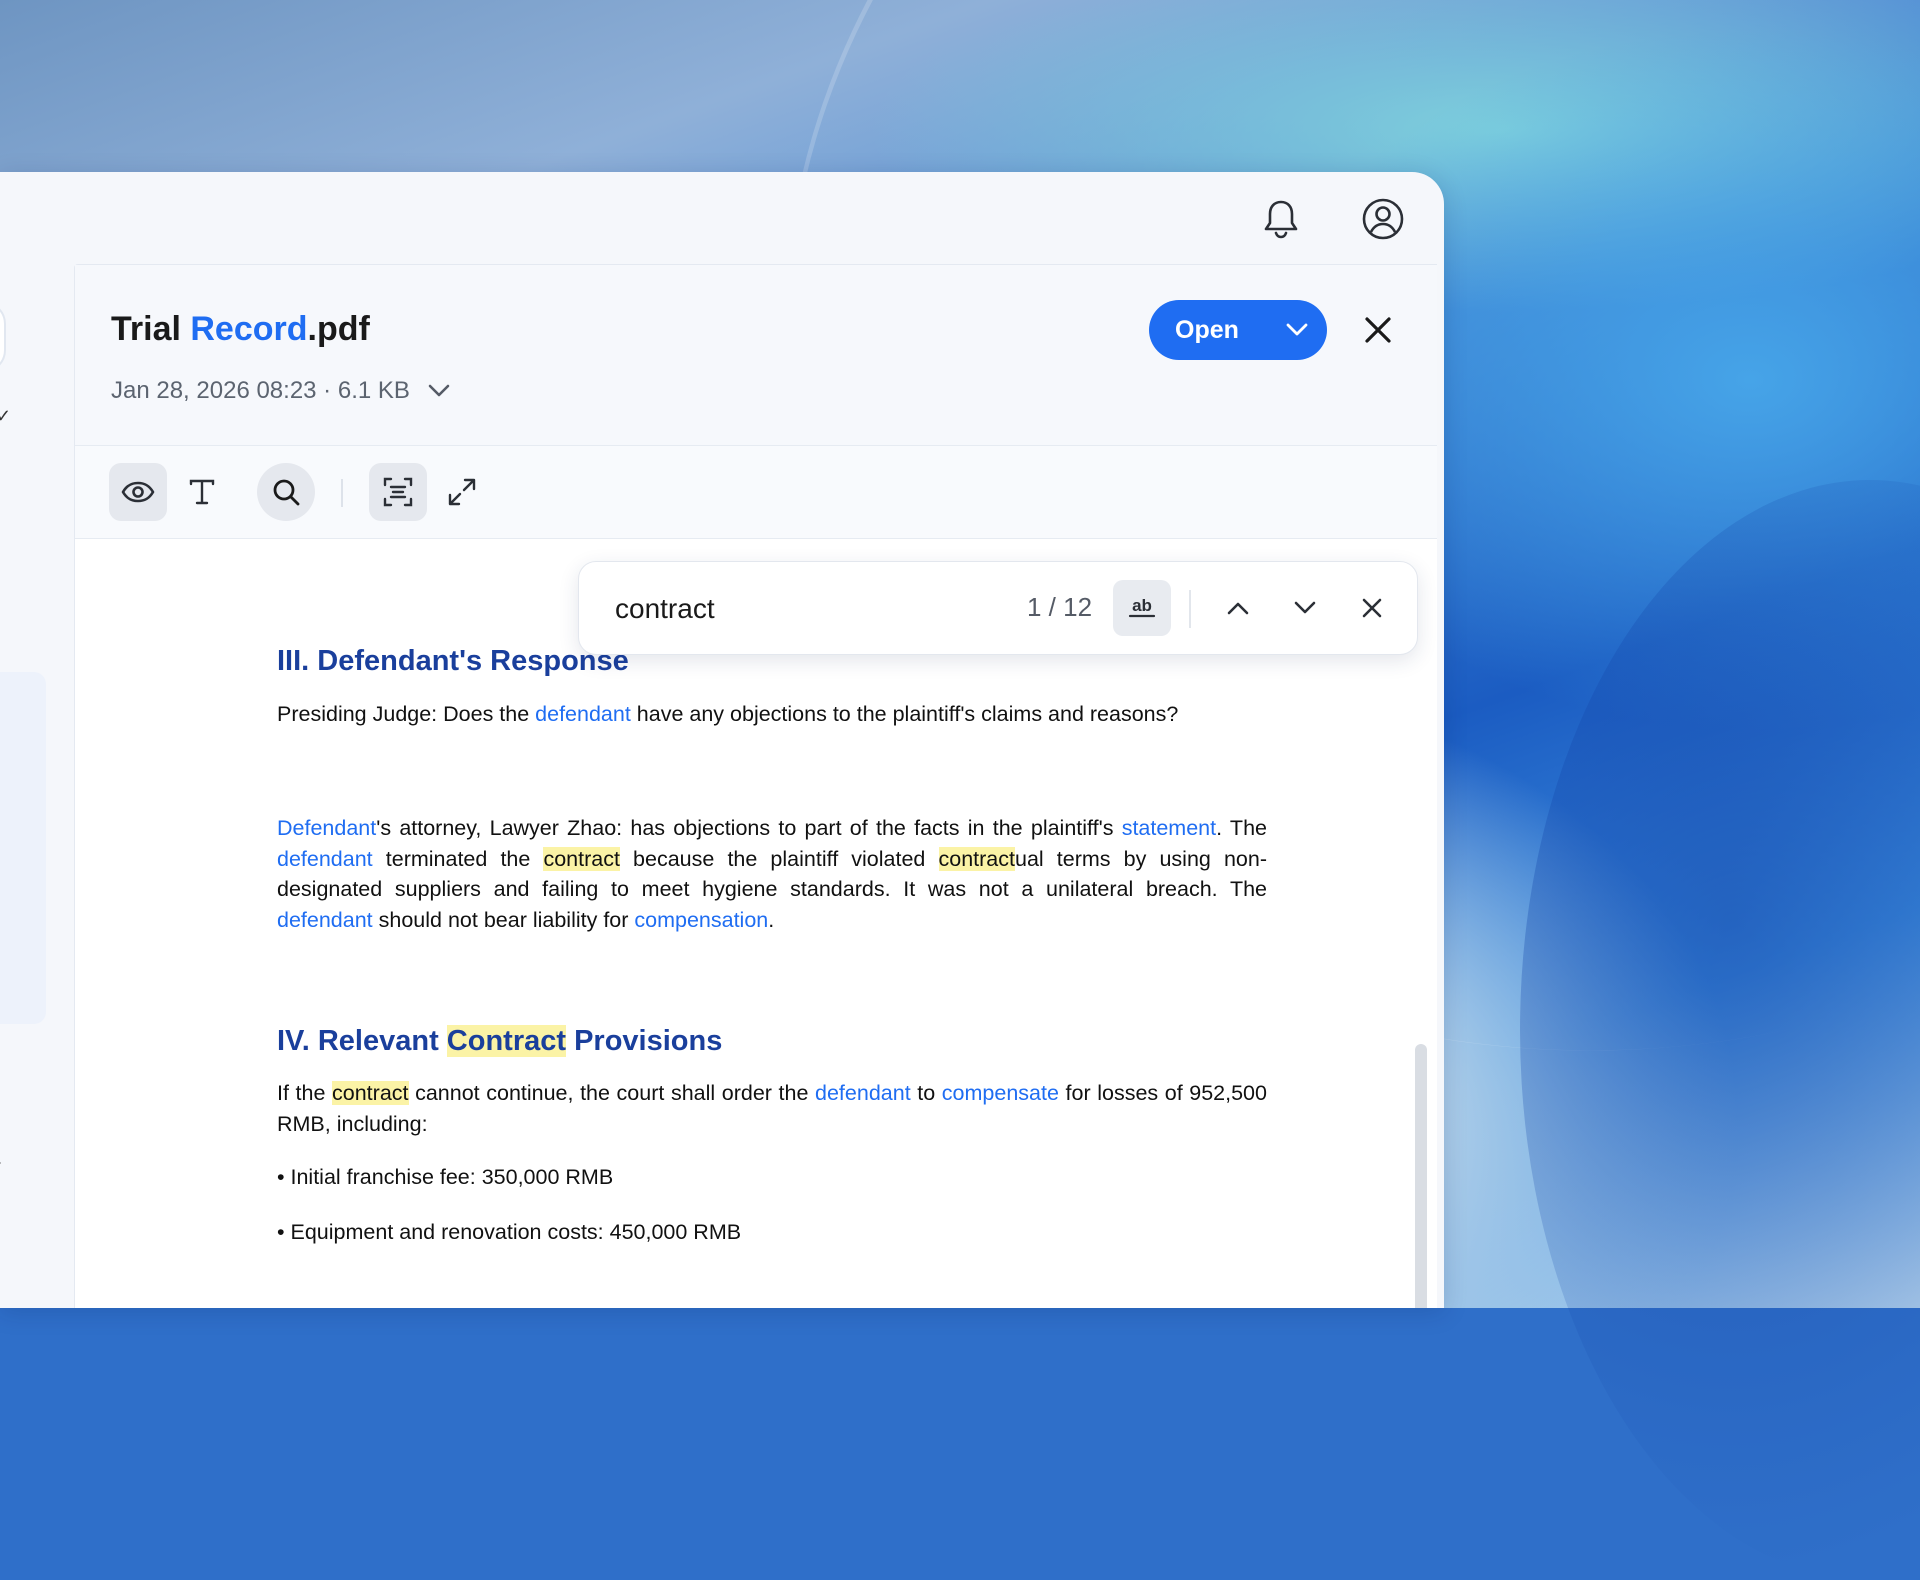  Describe the element at coordinates (458, 858) in the screenshot. I see `text-run: terminated the` at that location.